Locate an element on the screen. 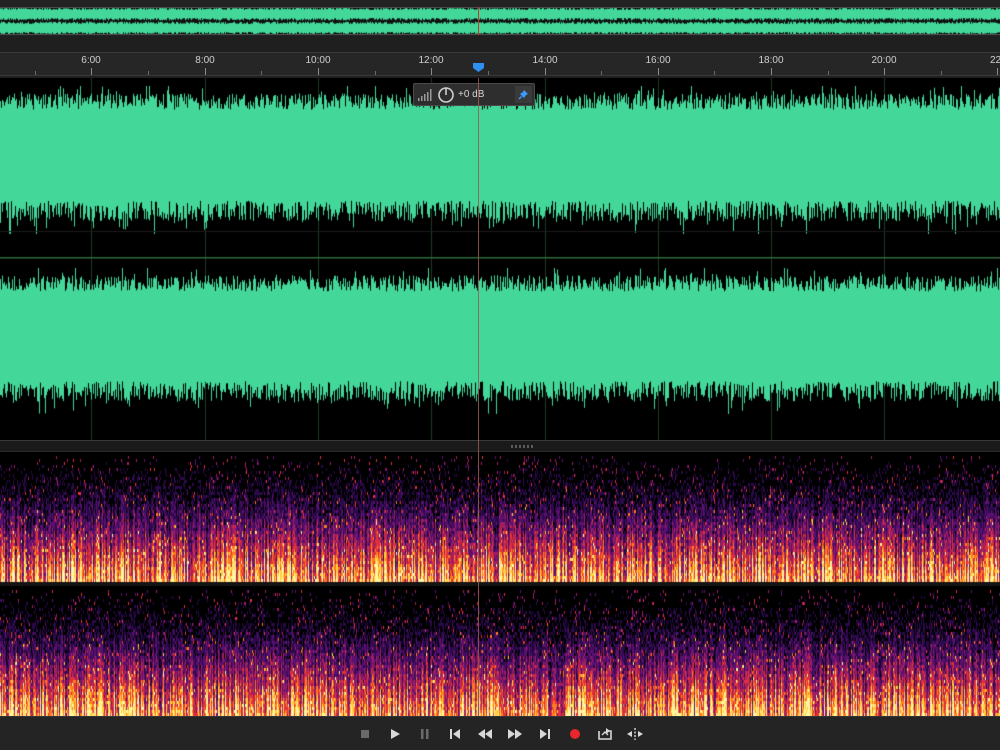 The height and width of the screenshot is (750, 1000). loop-playback-button is located at coordinates (605, 734).